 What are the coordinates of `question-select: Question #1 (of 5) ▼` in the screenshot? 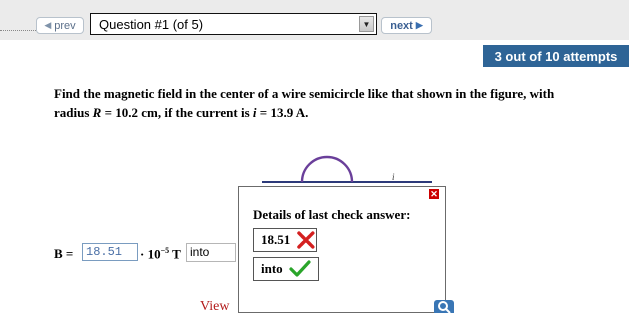 It's located at (233, 24).